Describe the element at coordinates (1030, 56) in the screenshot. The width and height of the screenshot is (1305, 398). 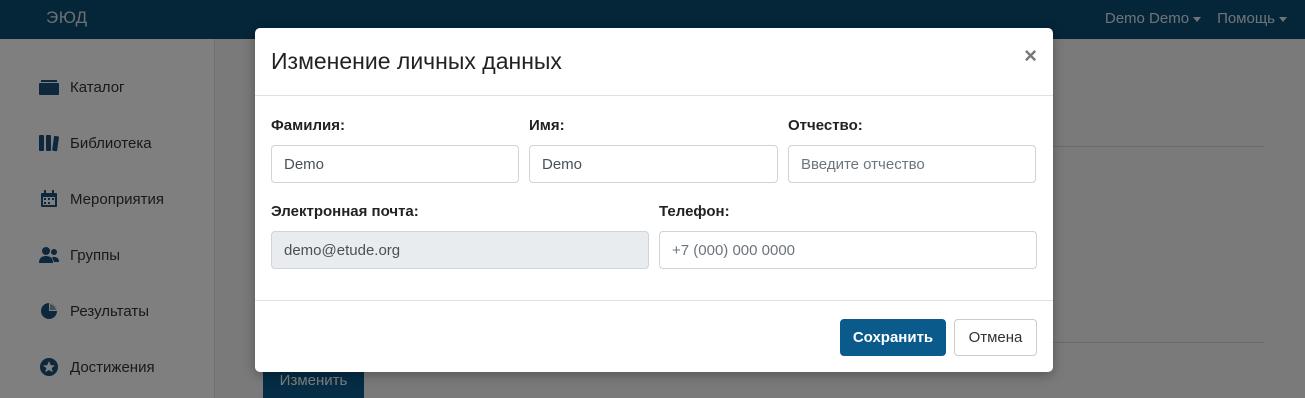
I see `close-icon: ×` at that location.